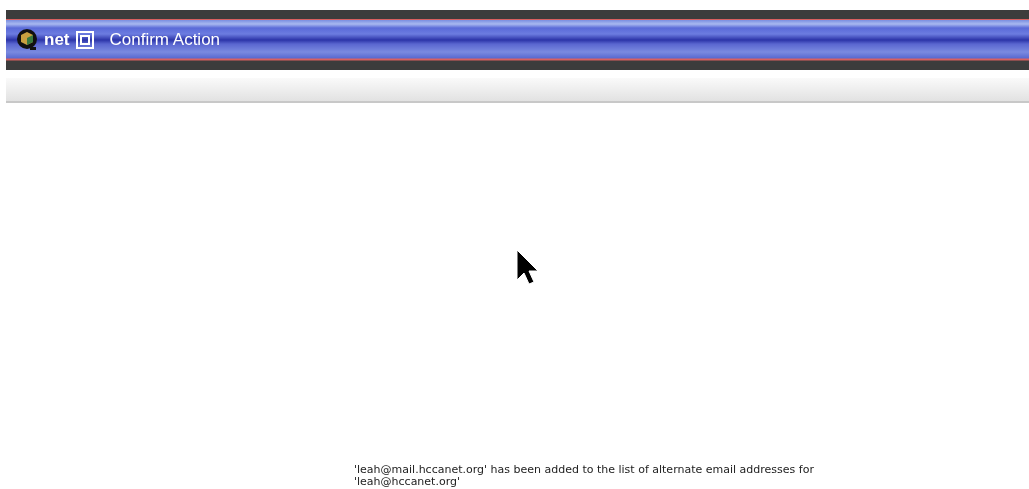 The height and width of the screenshot is (489, 1029). I want to click on logo-text: net, so click(57, 40).